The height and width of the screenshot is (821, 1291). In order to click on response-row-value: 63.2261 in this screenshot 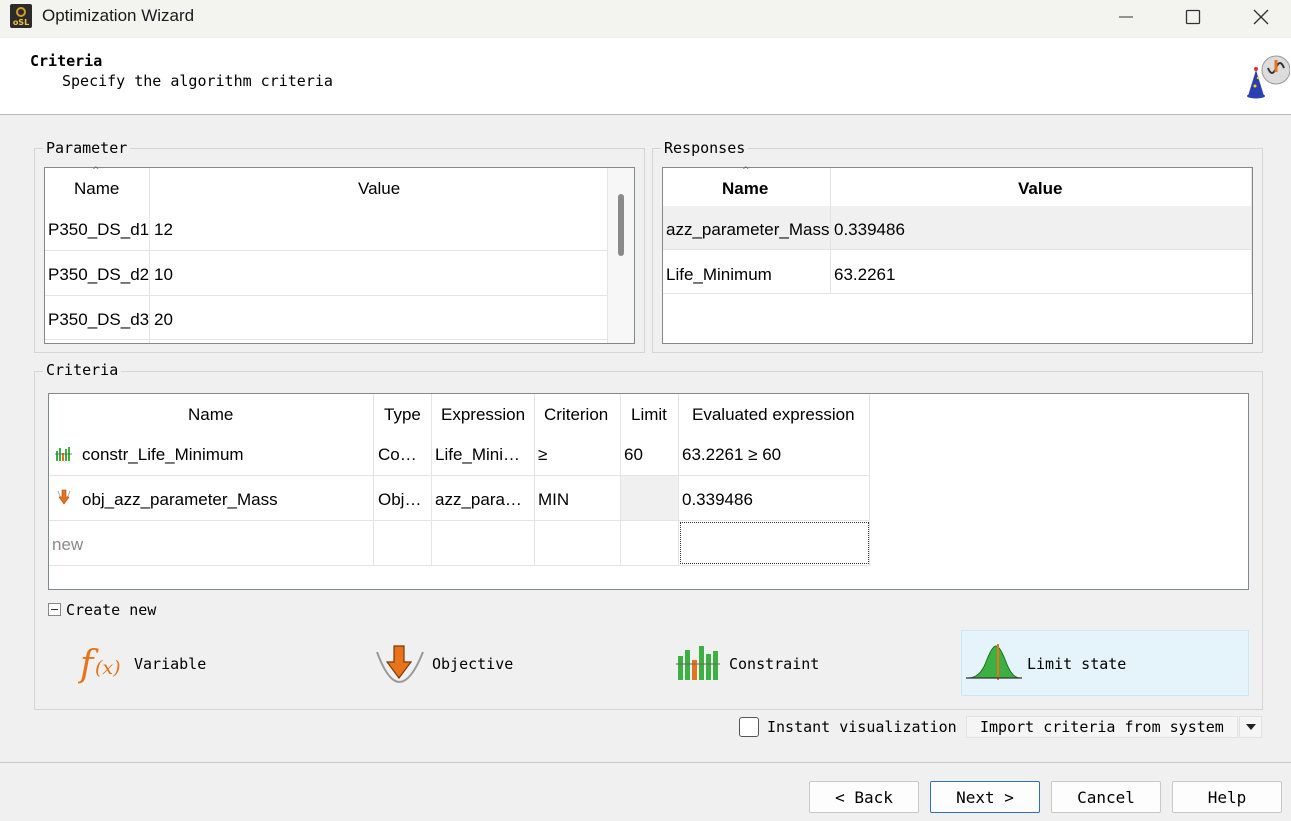, I will do `click(864, 275)`.